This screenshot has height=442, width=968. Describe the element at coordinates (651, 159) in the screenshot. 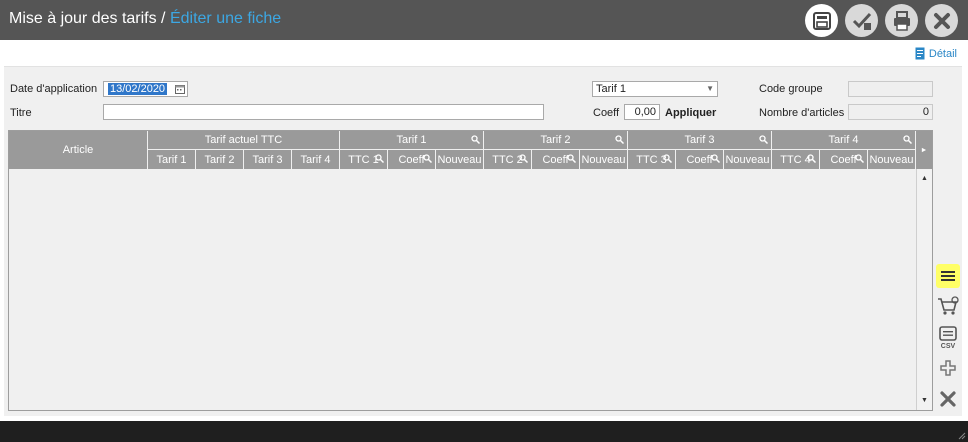

I see `subheader-ttc-3: TTC 3` at that location.